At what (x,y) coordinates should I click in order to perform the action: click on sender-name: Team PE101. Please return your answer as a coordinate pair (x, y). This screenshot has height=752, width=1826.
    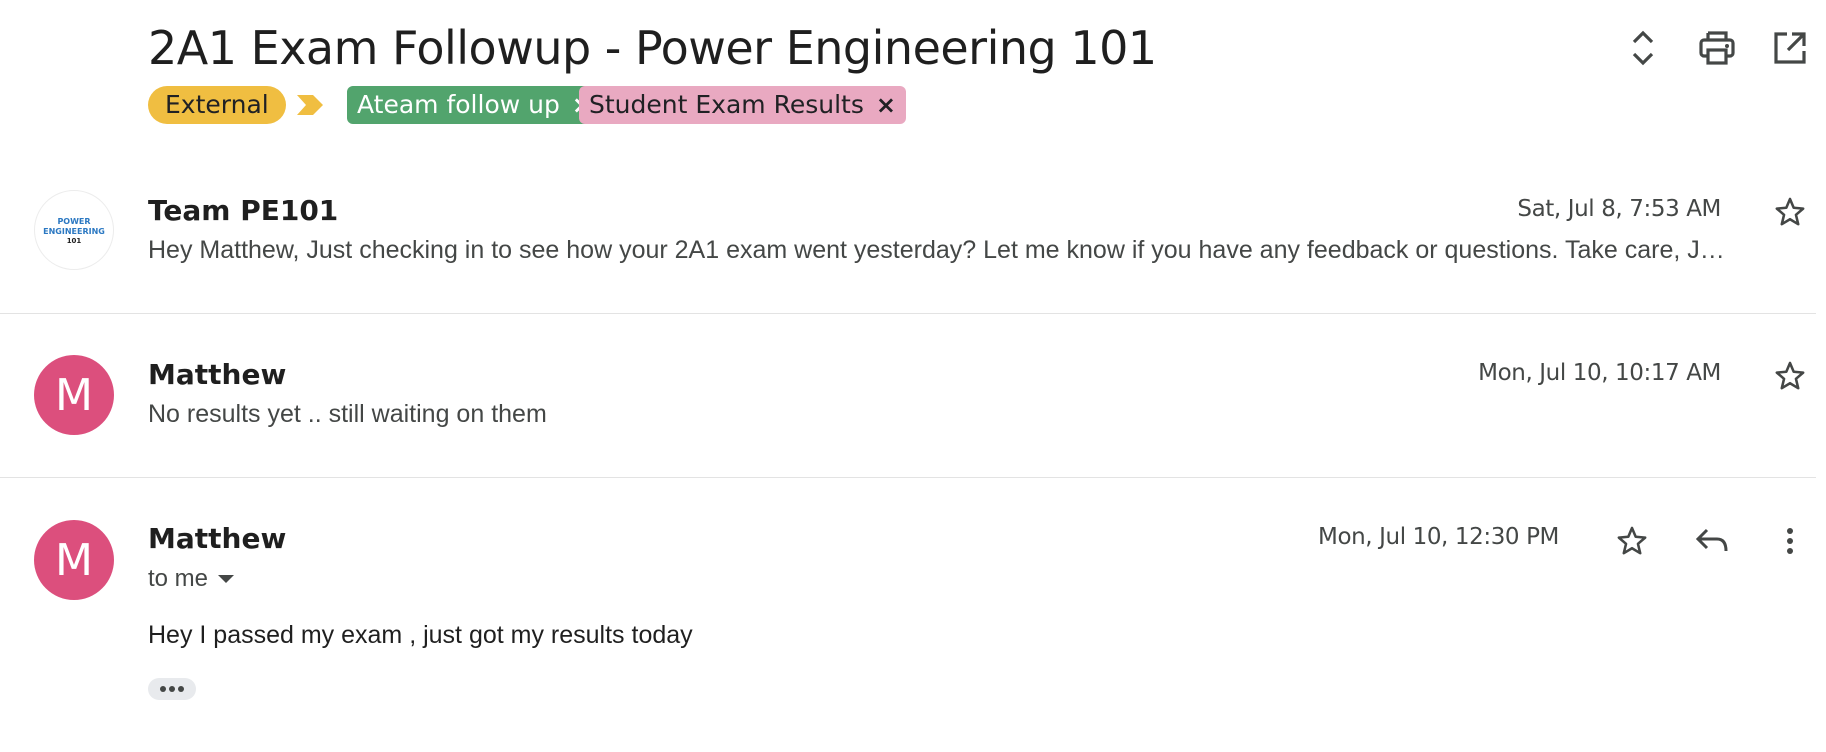
    Looking at the image, I should click on (243, 210).